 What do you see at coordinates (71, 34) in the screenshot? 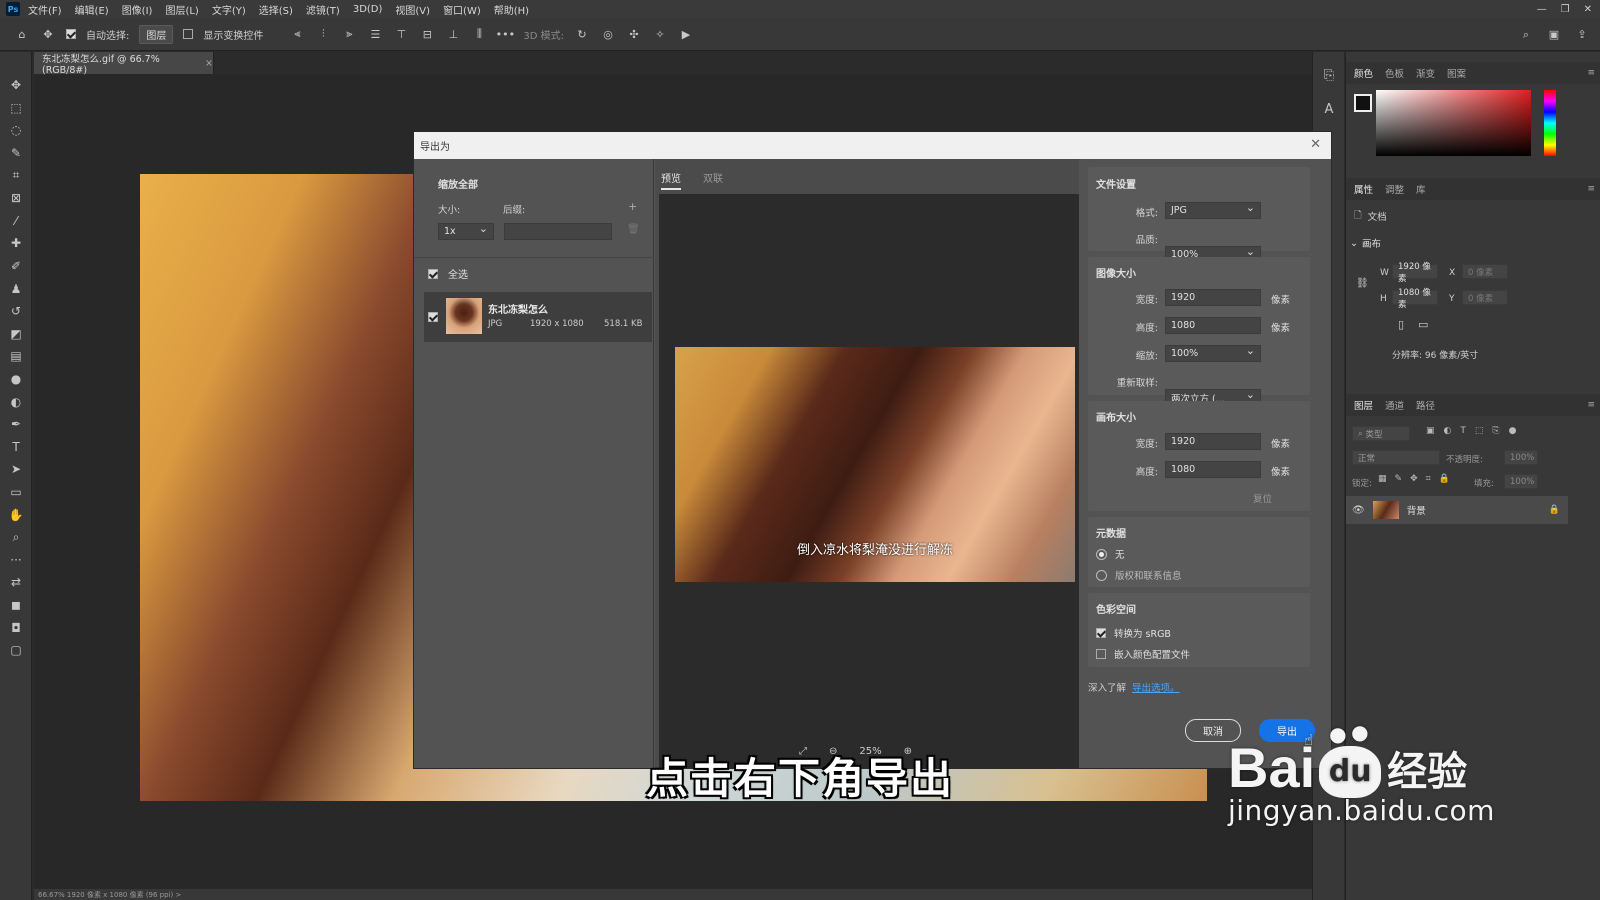
I see `auto-select-checkbox` at bounding box center [71, 34].